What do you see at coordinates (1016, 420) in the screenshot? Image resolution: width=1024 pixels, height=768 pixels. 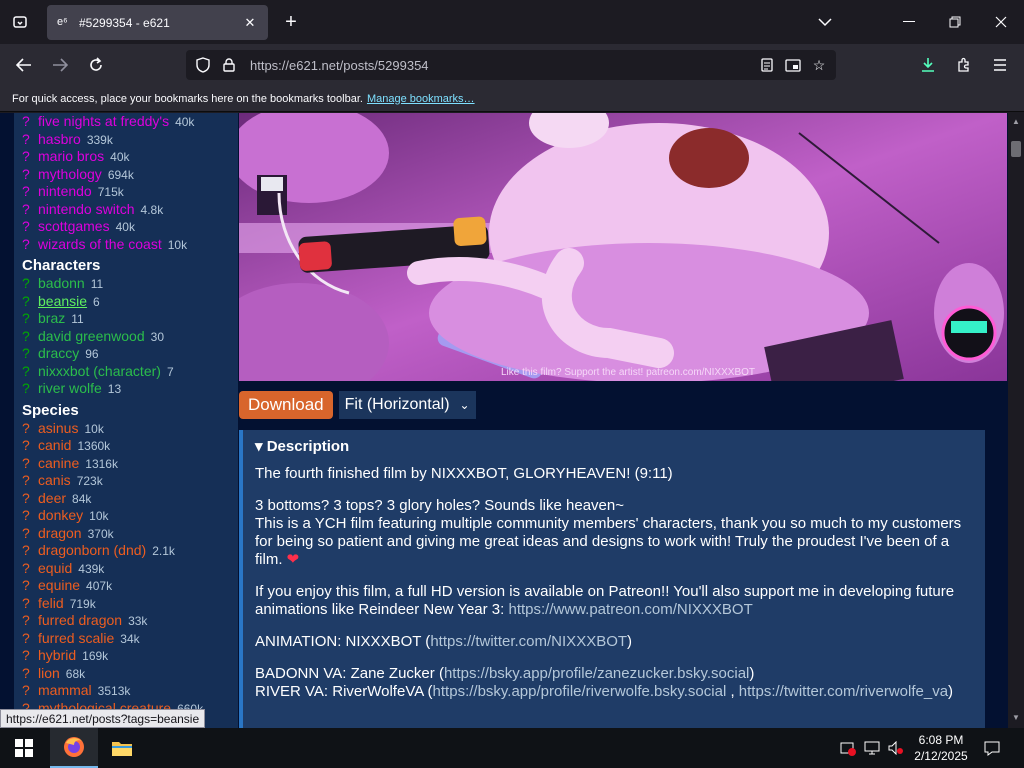 I see `page-scrollbar: ▲ ▼` at bounding box center [1016, 420].